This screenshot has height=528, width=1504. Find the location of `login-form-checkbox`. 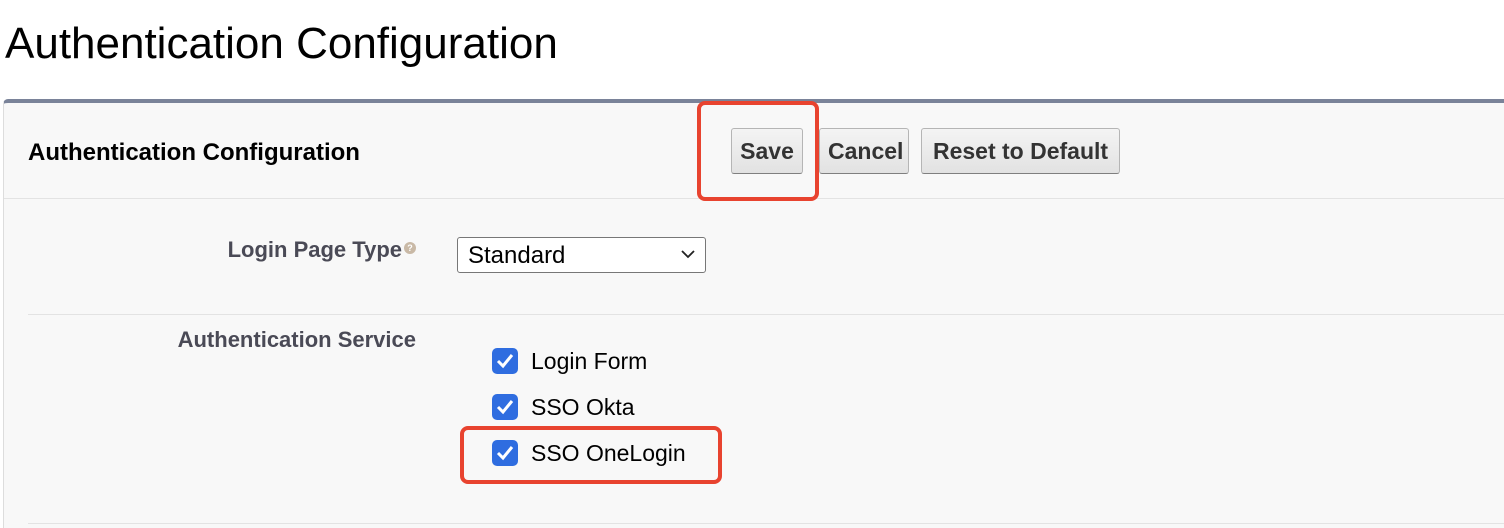

login-form-checkbox is located at coordinates (505, 361).